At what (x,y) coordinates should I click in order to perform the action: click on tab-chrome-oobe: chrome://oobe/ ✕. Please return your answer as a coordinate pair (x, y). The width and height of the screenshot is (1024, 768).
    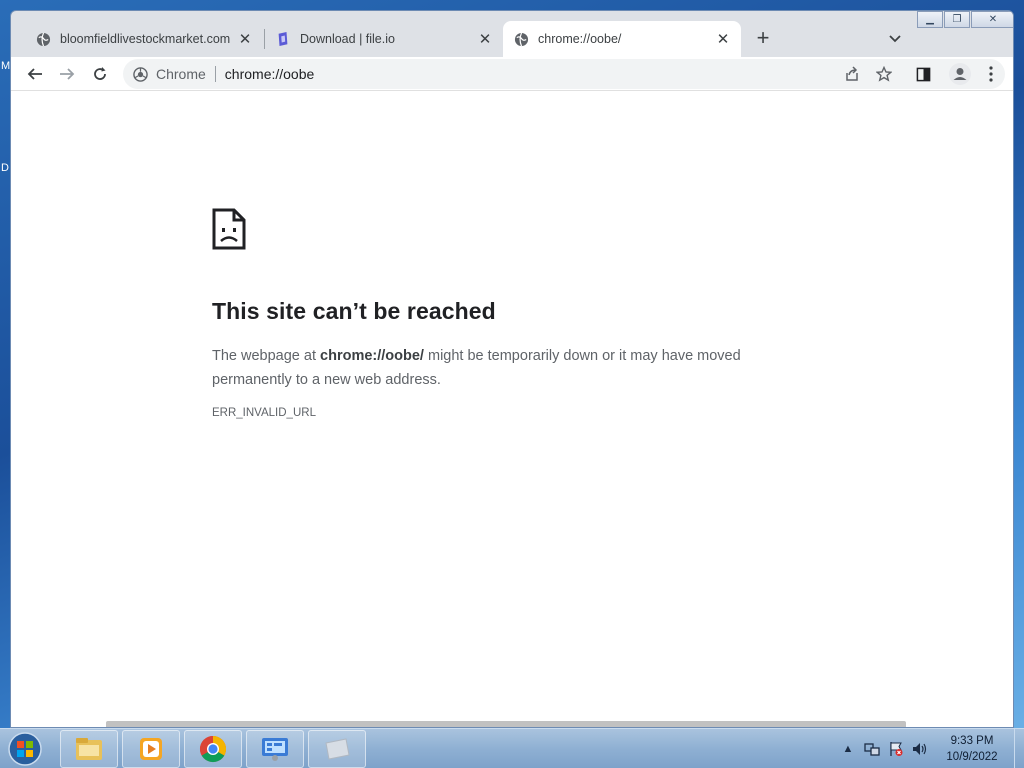
    Looking at the image, I should click on (622, 39).